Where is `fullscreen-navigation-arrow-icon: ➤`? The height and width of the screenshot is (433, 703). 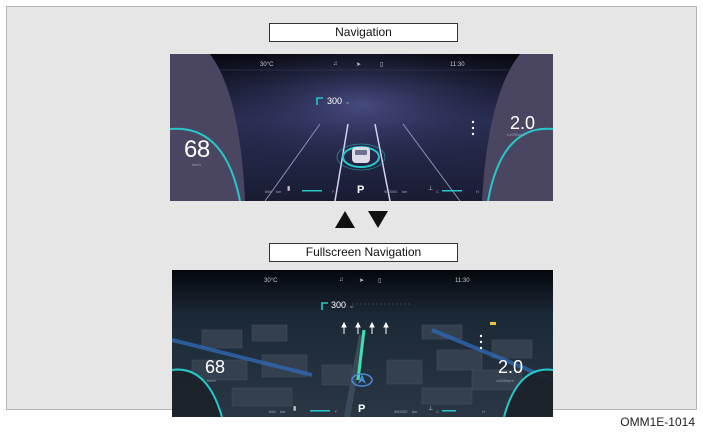
fullscreen-navigation-arrow-icon: ➤ is located at coordinates (362, 281).